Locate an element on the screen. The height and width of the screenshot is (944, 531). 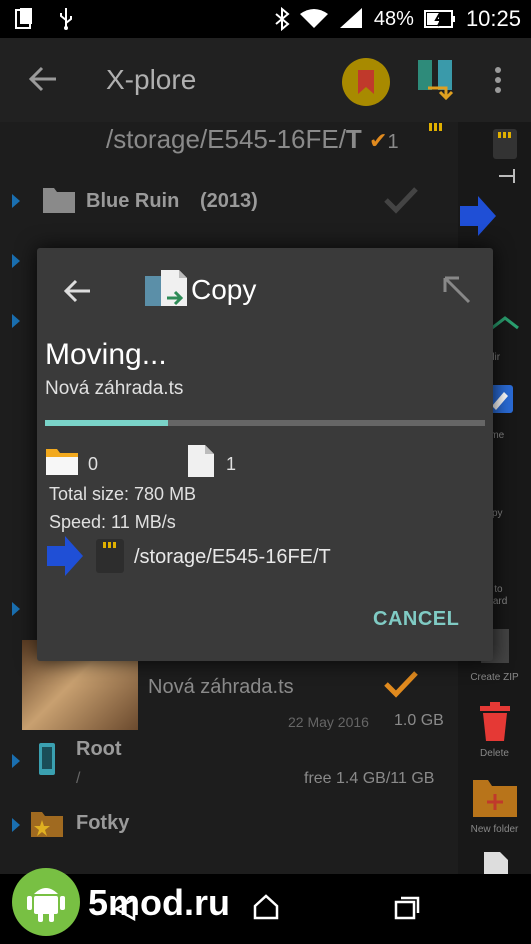
path-text: /storage/E545-16FE/ is located at coordinates (226, 139).